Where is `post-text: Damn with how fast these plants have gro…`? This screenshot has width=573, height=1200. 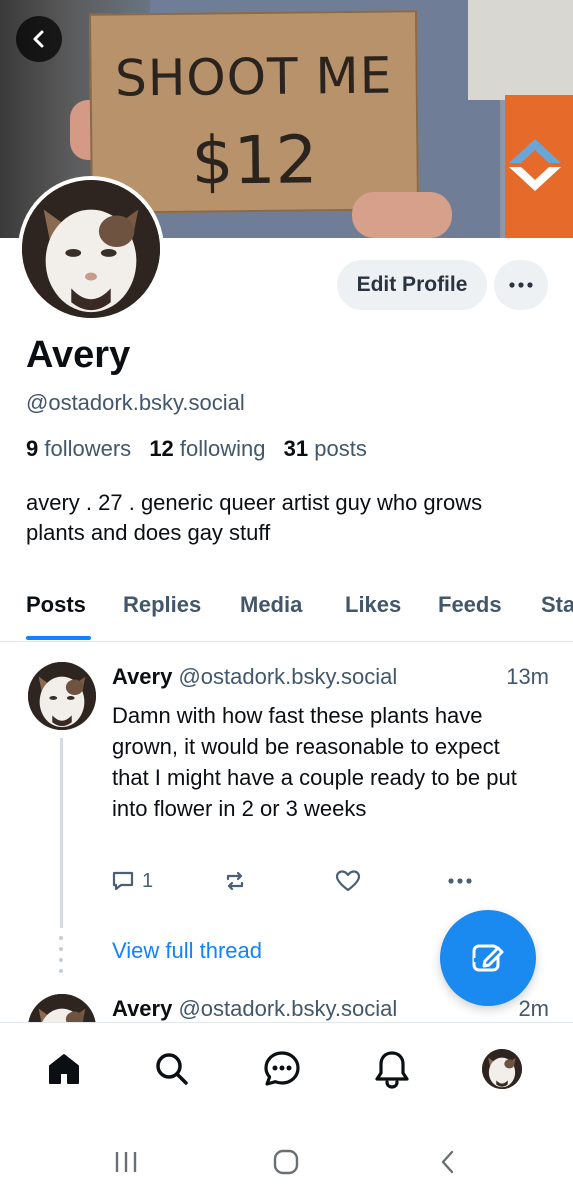
post-text: Damn with how fast these plants have gro… is located at coordinates (314, 762).